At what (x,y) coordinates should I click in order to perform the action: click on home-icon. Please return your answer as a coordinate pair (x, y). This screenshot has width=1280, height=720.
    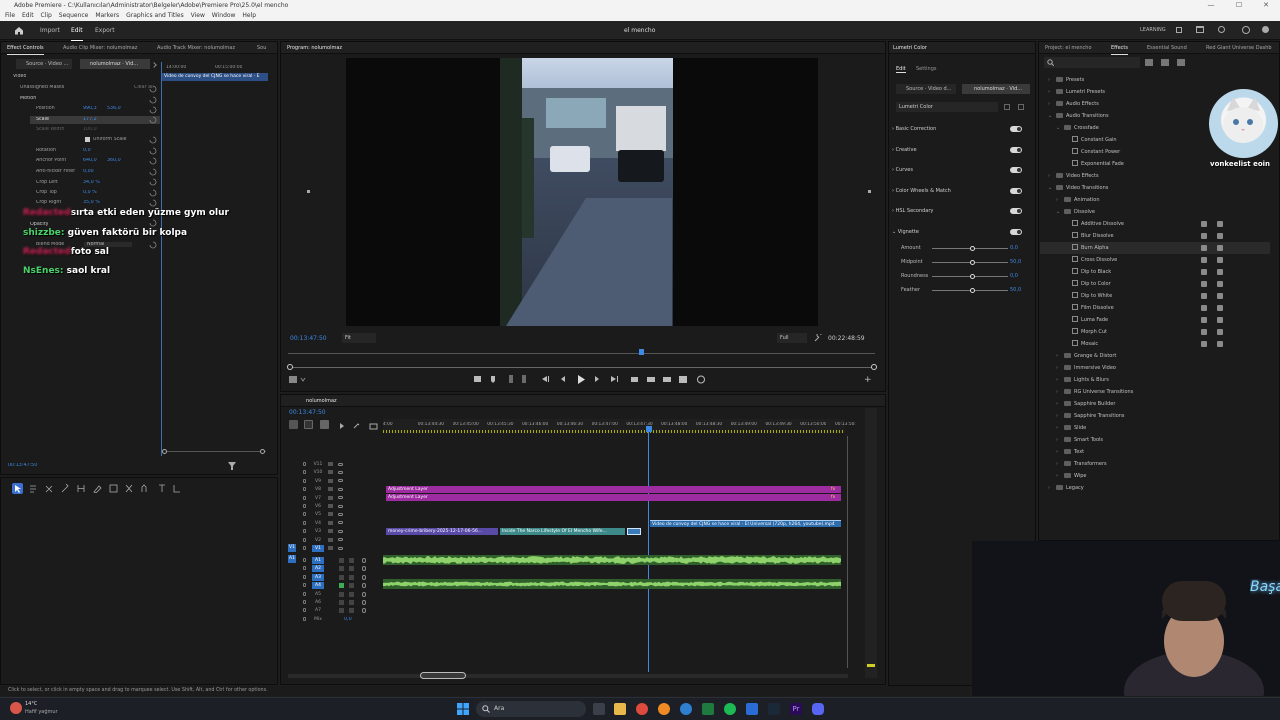
    Looking at the image, I should click on (19, 30).